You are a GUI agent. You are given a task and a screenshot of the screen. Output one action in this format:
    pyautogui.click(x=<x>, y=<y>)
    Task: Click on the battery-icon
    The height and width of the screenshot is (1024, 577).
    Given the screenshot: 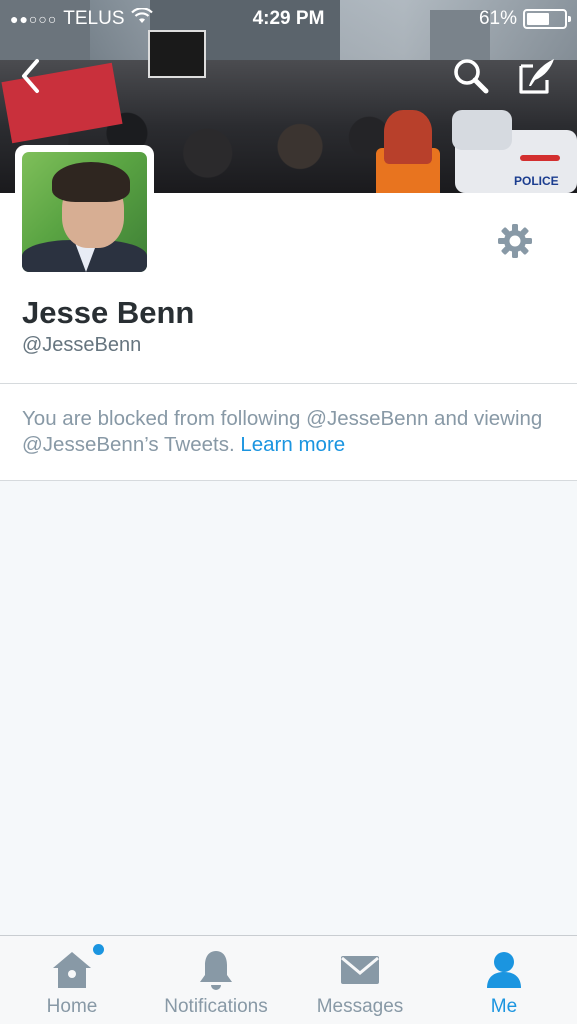 What is the action you would take?
    pyautogui.click(x=547, y=19)
    